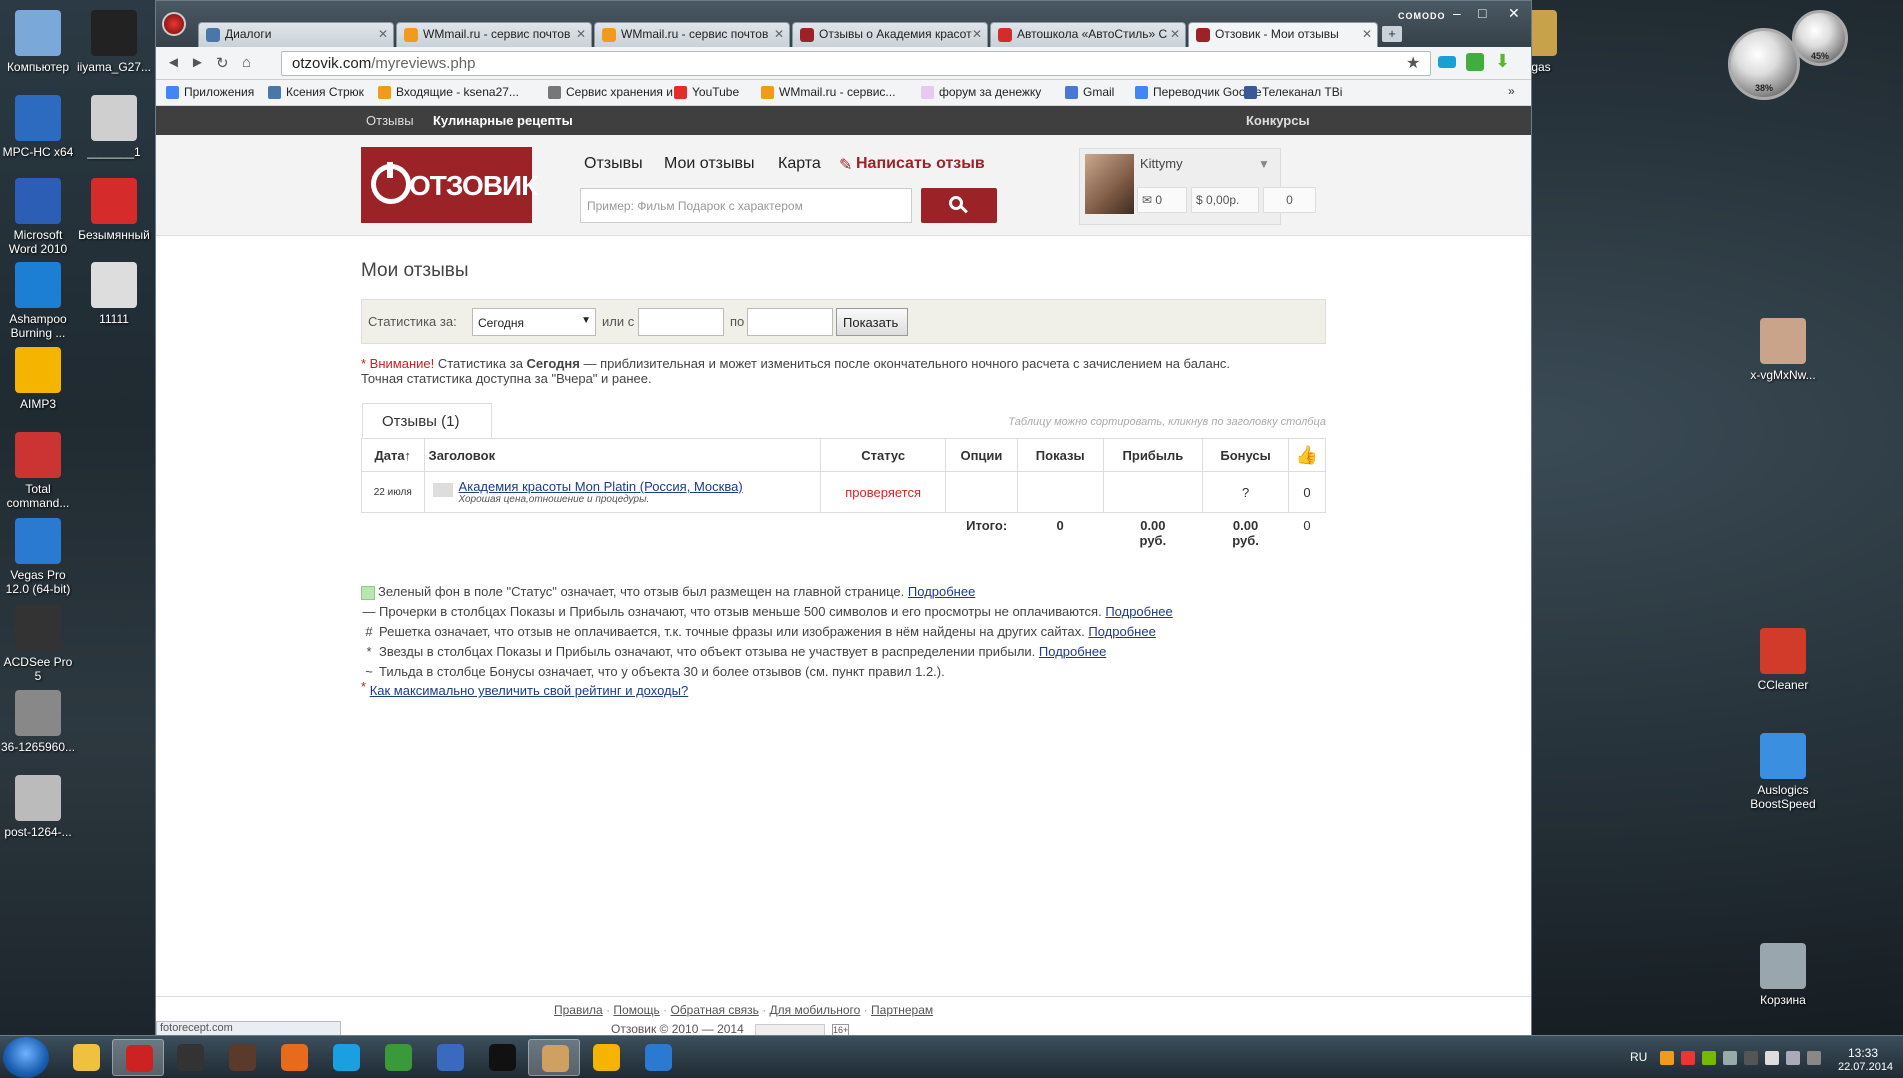 This screenshot has height=1078, width=1903. Describe the element at coordinates (210, 92) in the screenshot. I see `bookmark-item: Приложения` at that location.